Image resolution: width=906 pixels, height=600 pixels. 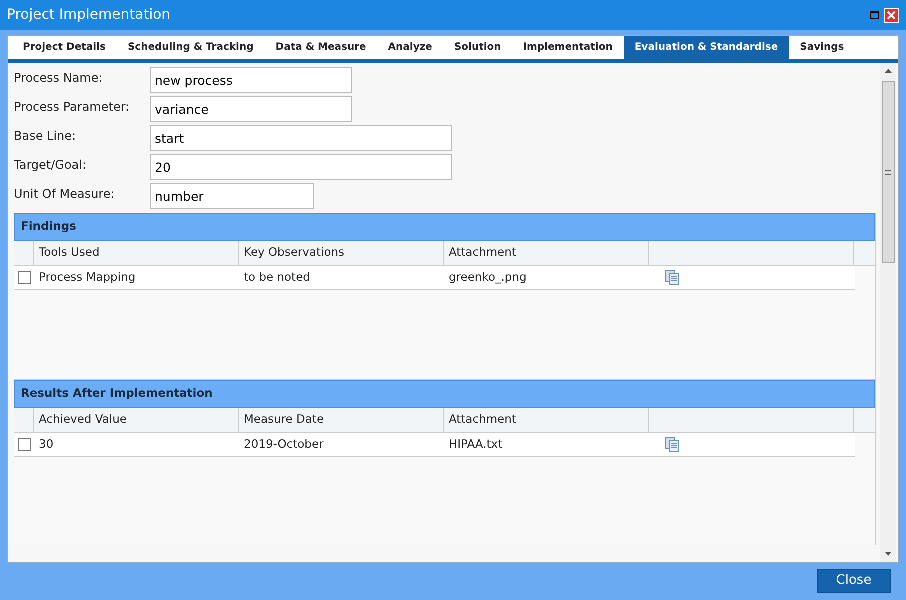 I want to click on scroll-down-icon, so click(x=888, y=554).